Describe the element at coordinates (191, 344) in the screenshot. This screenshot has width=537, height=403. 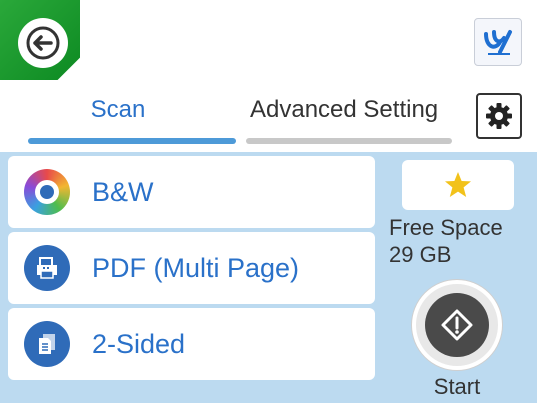
I see `two-sided-option: 2-Sided` at that location.